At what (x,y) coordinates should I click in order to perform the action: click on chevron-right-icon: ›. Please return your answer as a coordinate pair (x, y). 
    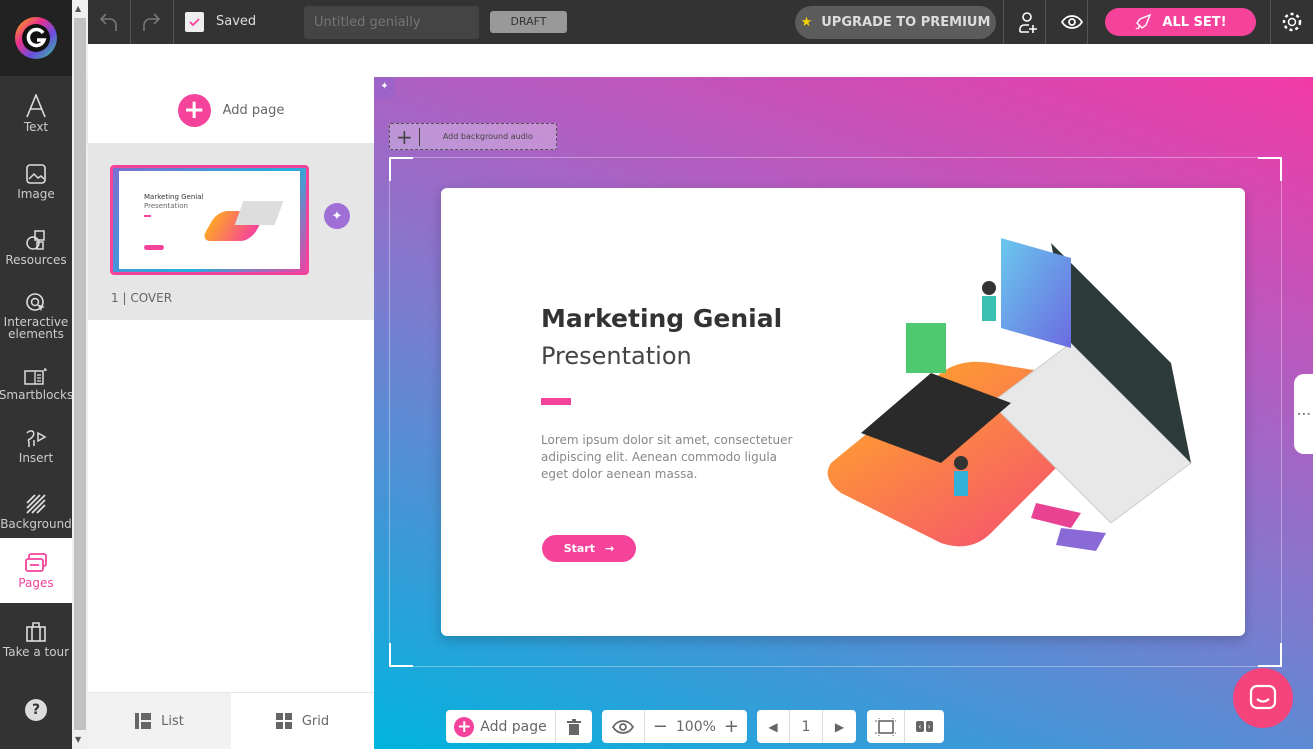
    Looking at the image, I should click on (929, 726).